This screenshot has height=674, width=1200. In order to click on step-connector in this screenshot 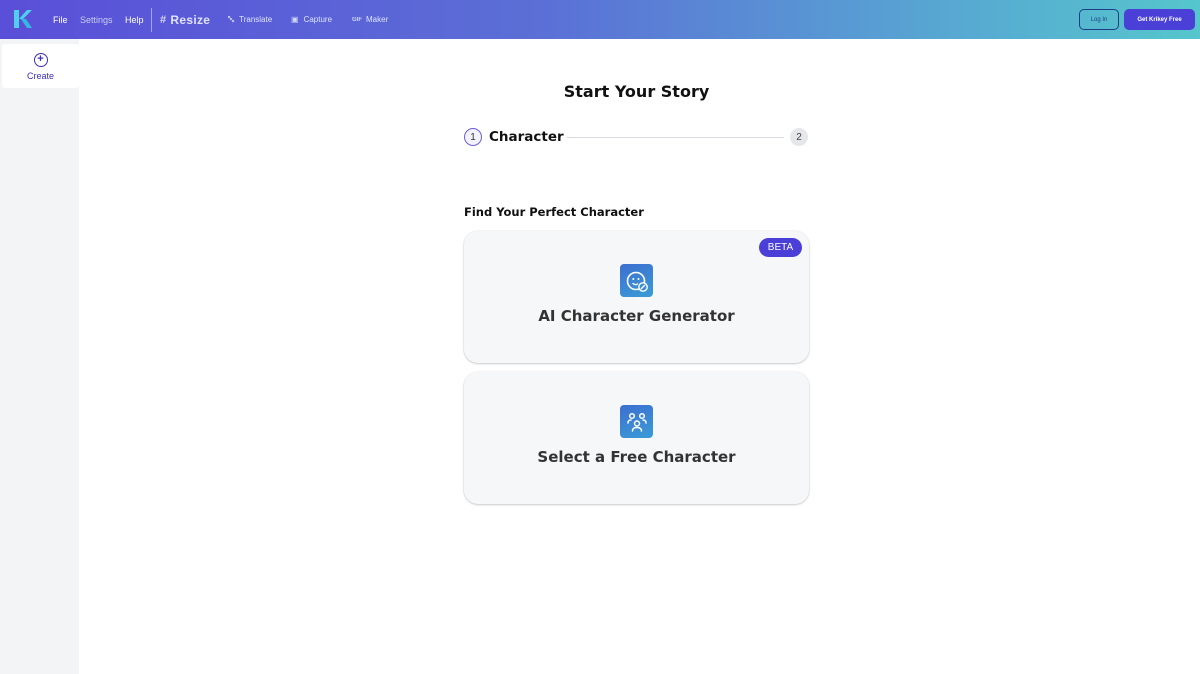, I will do `click(675, 137)`.